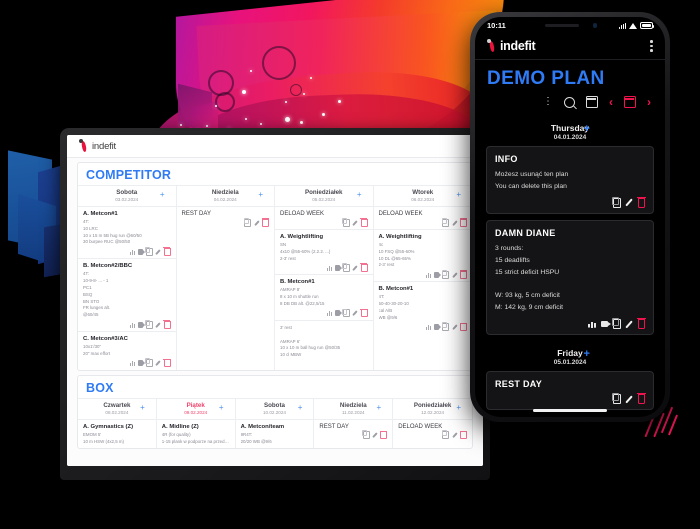 This screenshot has width=700, height=529. Describe the element at coordinates (569, 102) in the screenshot. I see `search-icon` at that location.